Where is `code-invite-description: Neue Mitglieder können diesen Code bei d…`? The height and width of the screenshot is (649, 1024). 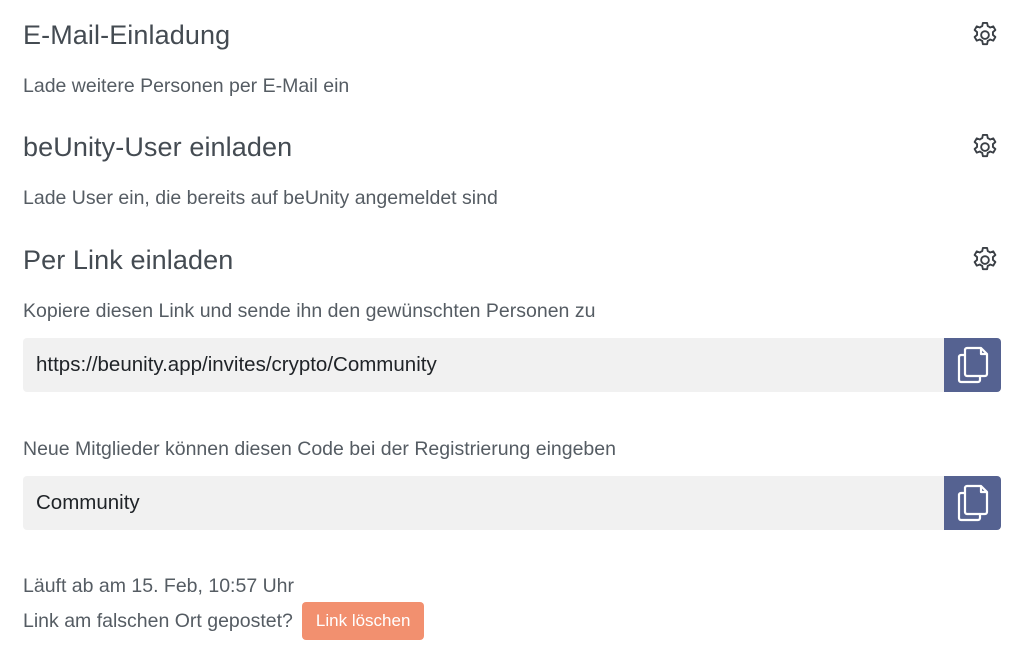 code-invite-description: Neue Mitglieder können diesen Code bei d… is located at coordinates (319, 449).